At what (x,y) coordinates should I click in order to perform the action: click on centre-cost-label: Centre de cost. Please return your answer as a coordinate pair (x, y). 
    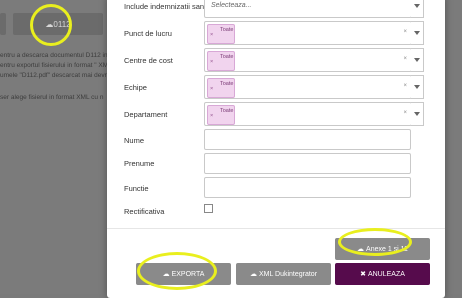
    Looking at the image, I should click on (148, 60).